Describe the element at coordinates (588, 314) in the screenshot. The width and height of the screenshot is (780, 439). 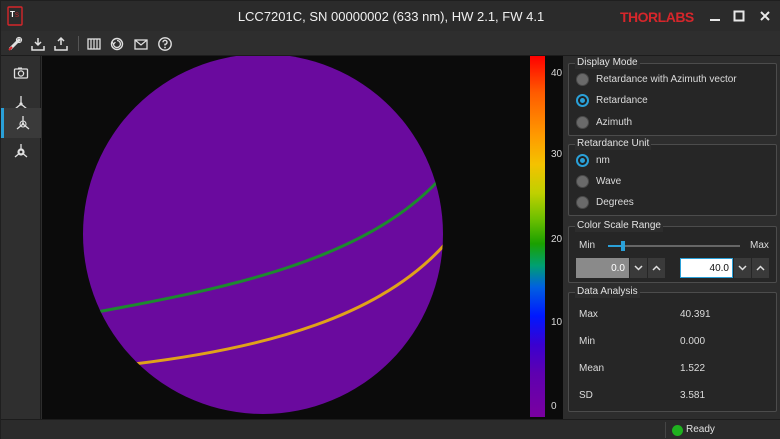
I see `stat-max-label: Max` at that location.